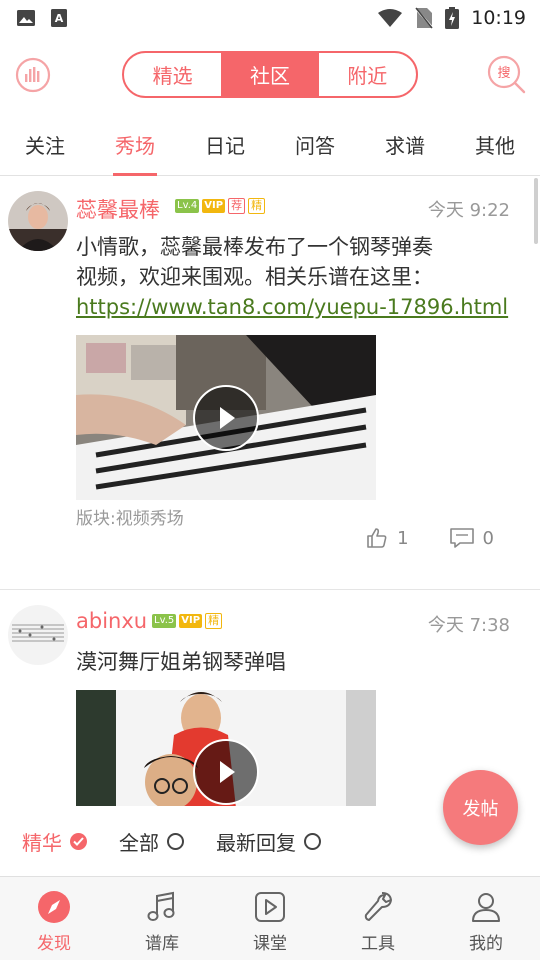  Describe the element at coordinates (486, 944) in the screenshot. I see `nav-label: 我的` at that location.